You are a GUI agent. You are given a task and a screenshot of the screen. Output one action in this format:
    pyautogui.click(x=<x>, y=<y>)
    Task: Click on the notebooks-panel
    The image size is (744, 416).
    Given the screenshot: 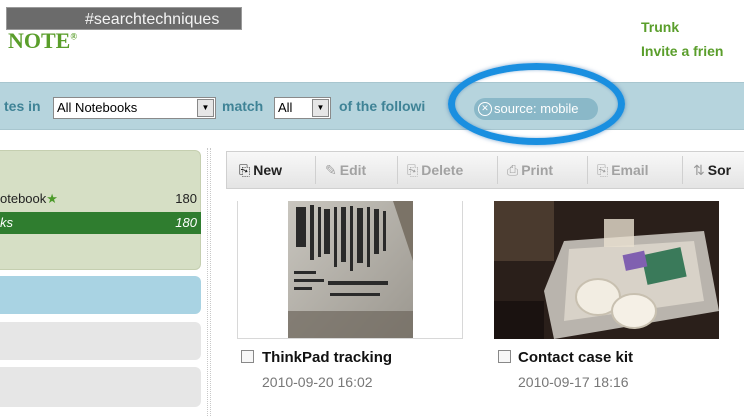 What is the action you would take?
    pyautogui.click(x=100, y=210)
    